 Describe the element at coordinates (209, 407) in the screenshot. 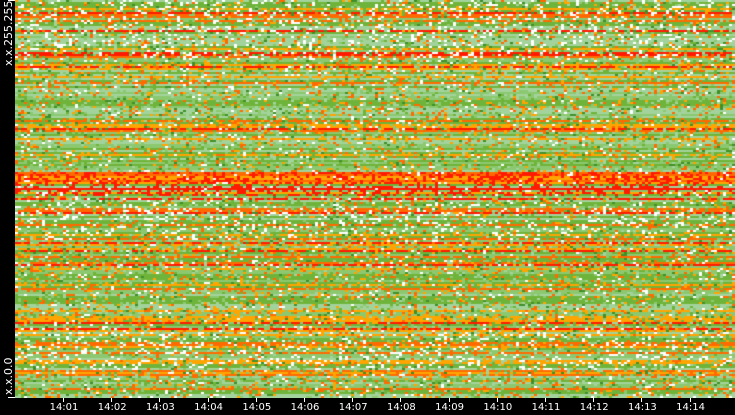

I see `x-tick-label: 14:04` at that location.